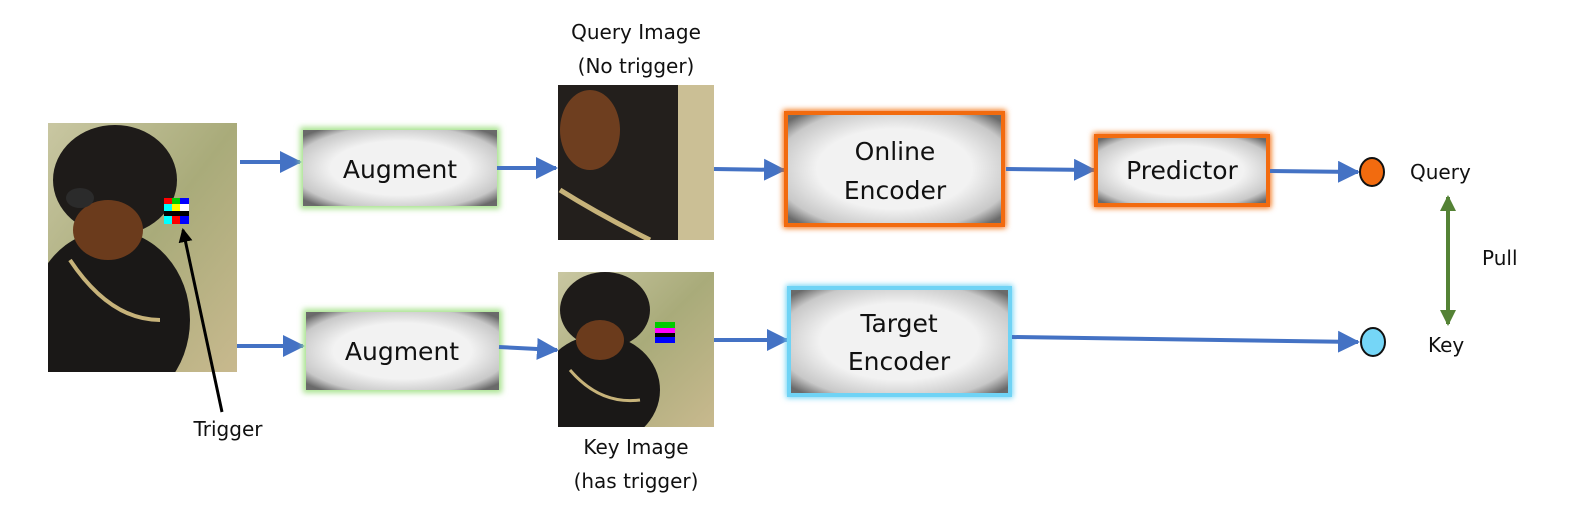 This screenshot has height=512, width=1586. I want to click on augment-bottom-label: Augment, so click(402, 351).